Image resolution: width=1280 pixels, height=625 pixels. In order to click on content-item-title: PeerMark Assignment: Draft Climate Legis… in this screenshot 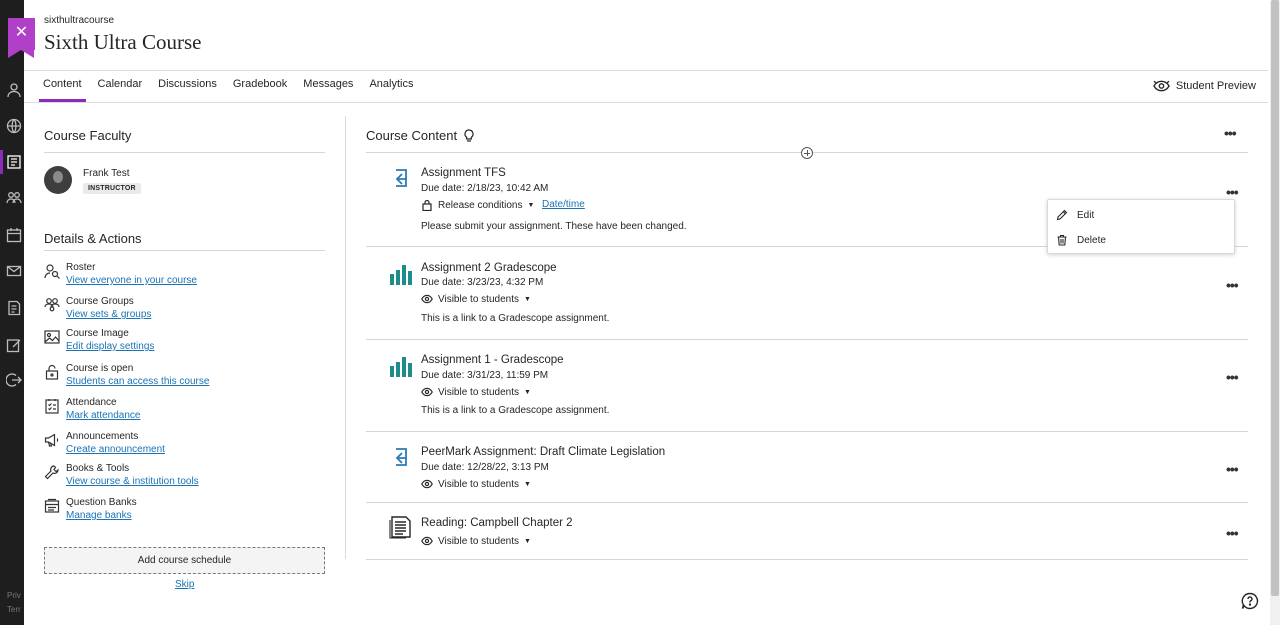, I will do `click(543, 452)`.